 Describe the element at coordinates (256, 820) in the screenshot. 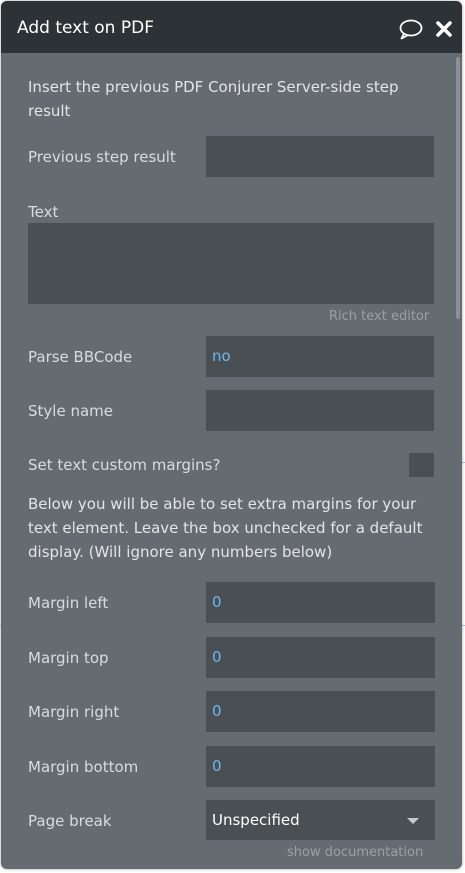

I see `page-break-selected-value: Unspecified` at that location.